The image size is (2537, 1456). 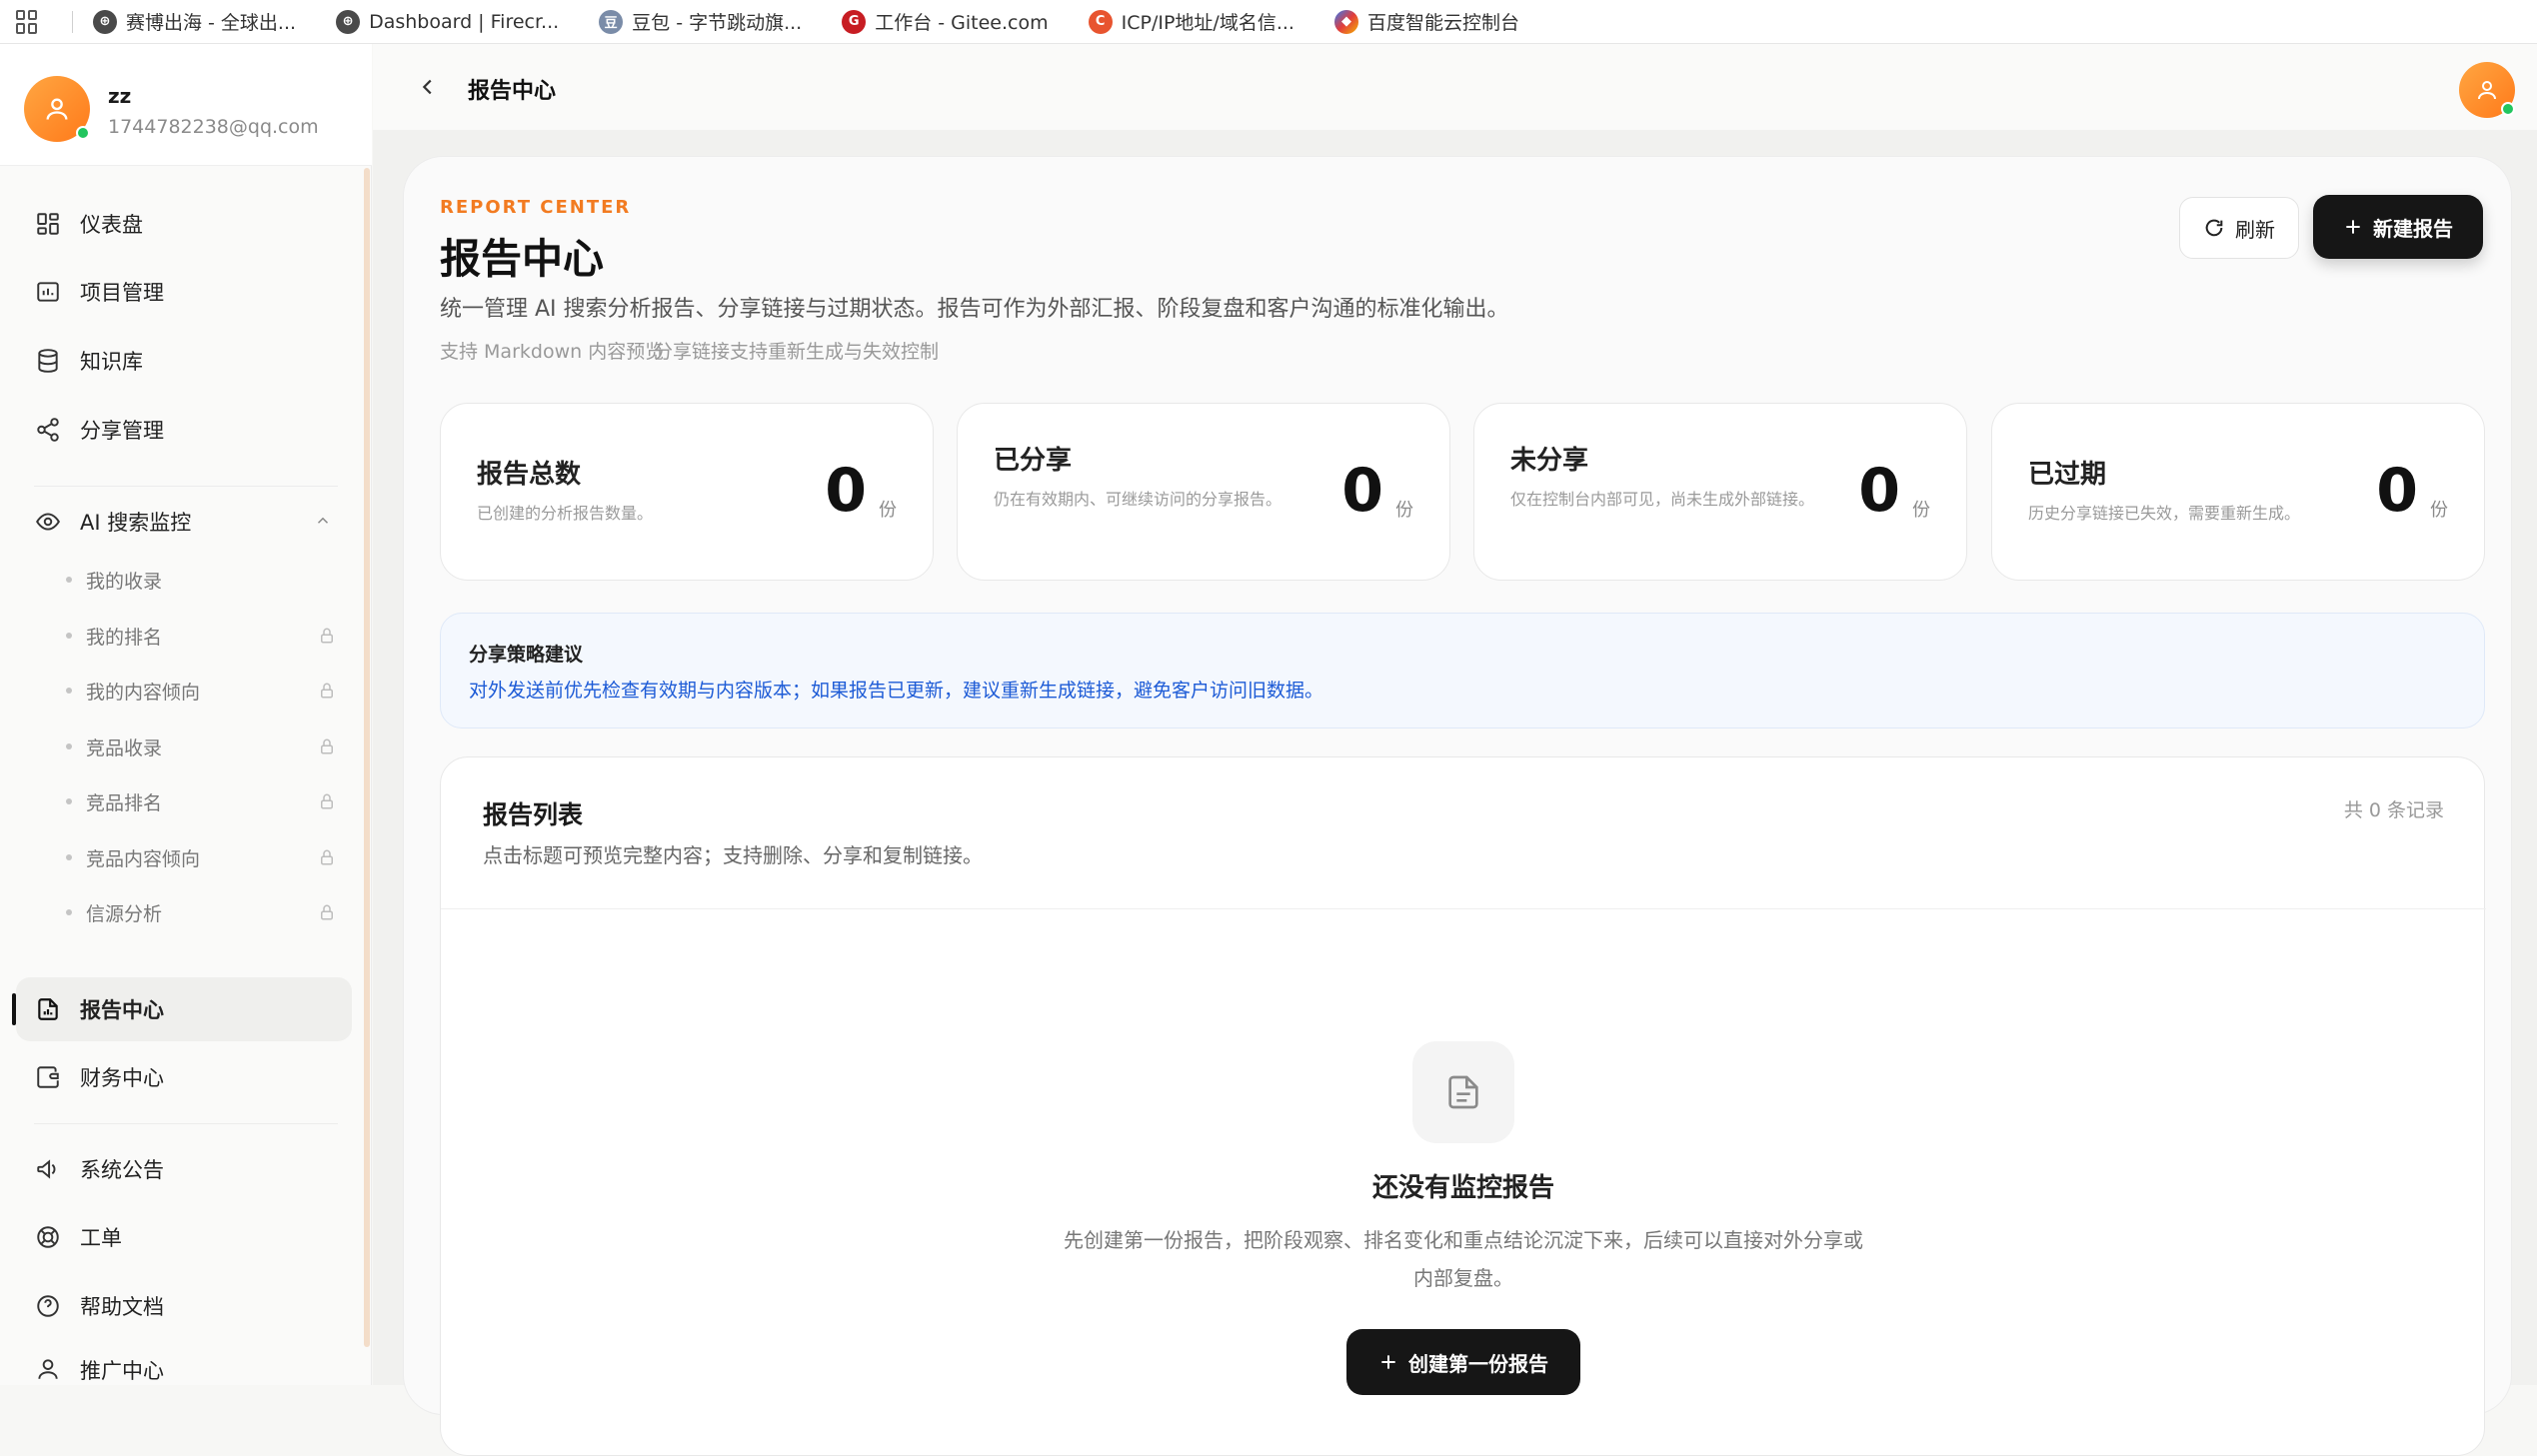 I want to click on lifebuoy-icon, so click(x=48, y=1237).